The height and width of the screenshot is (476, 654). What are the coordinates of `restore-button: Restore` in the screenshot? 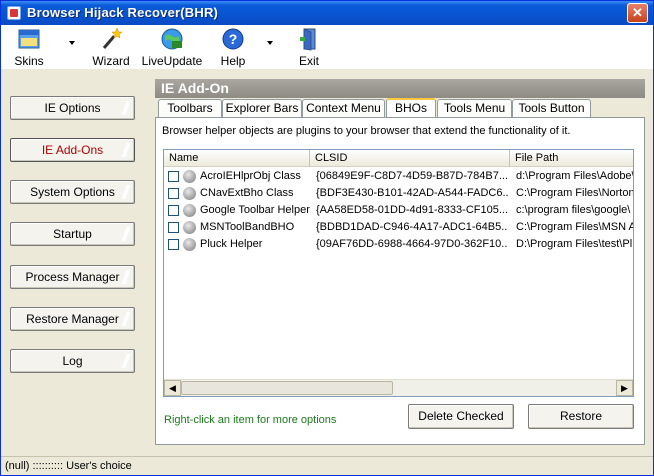 It's located at (581, 416).